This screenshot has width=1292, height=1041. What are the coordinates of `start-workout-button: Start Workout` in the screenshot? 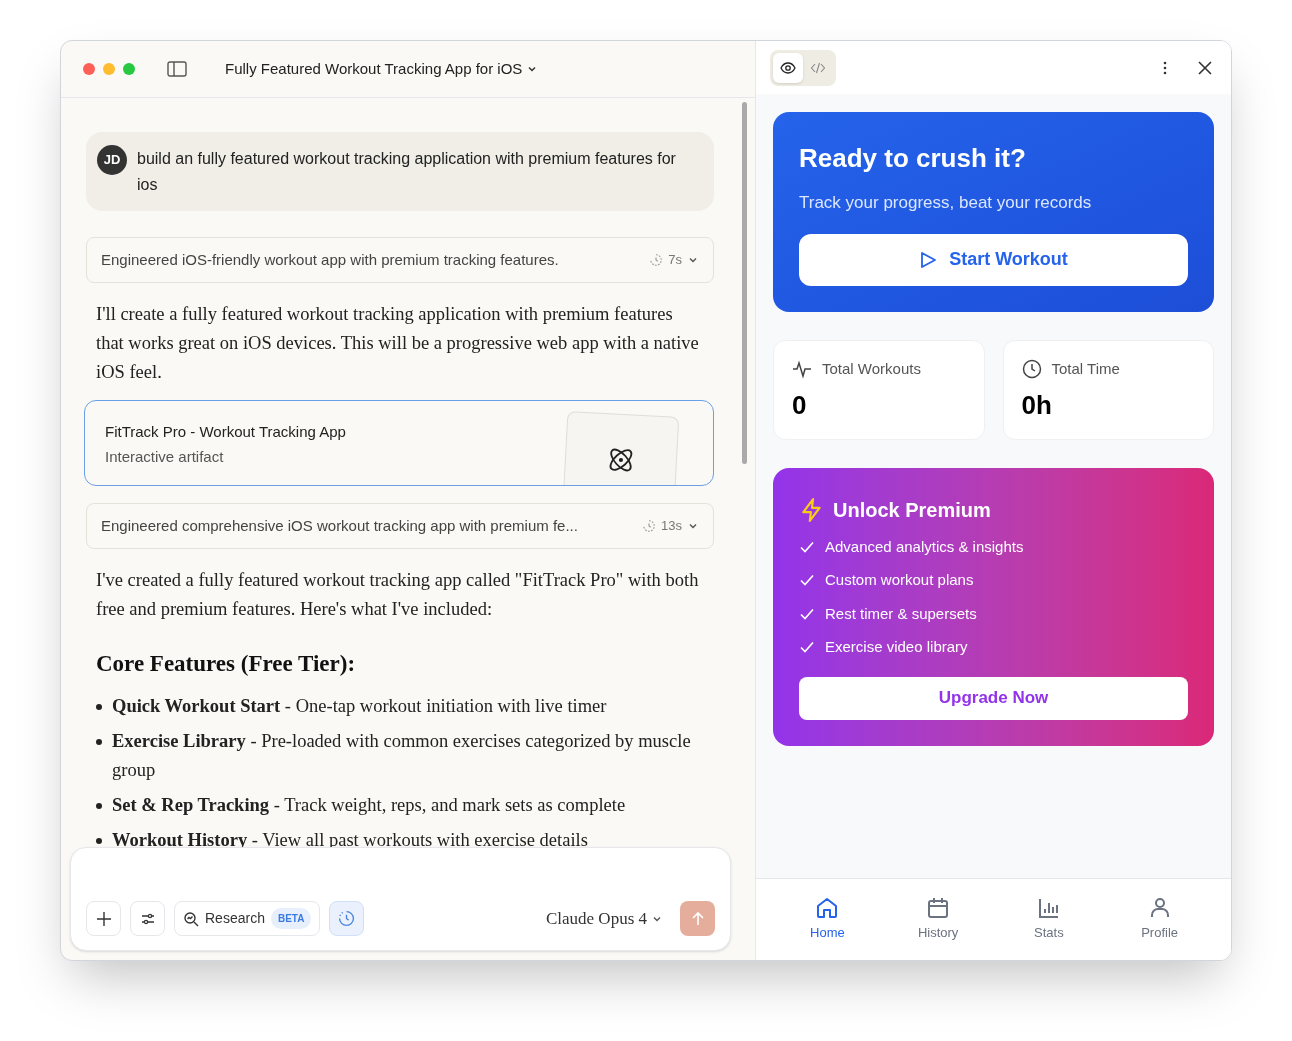 It's located at (993, 259).